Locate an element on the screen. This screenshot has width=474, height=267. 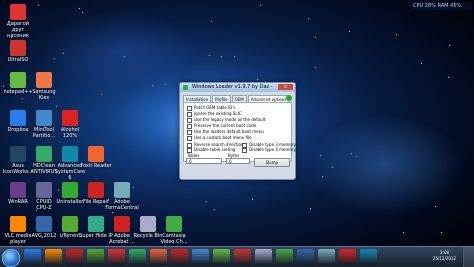
option-ignore-slic: Ignore the existing SLIC is located at coordinates (214, 114).